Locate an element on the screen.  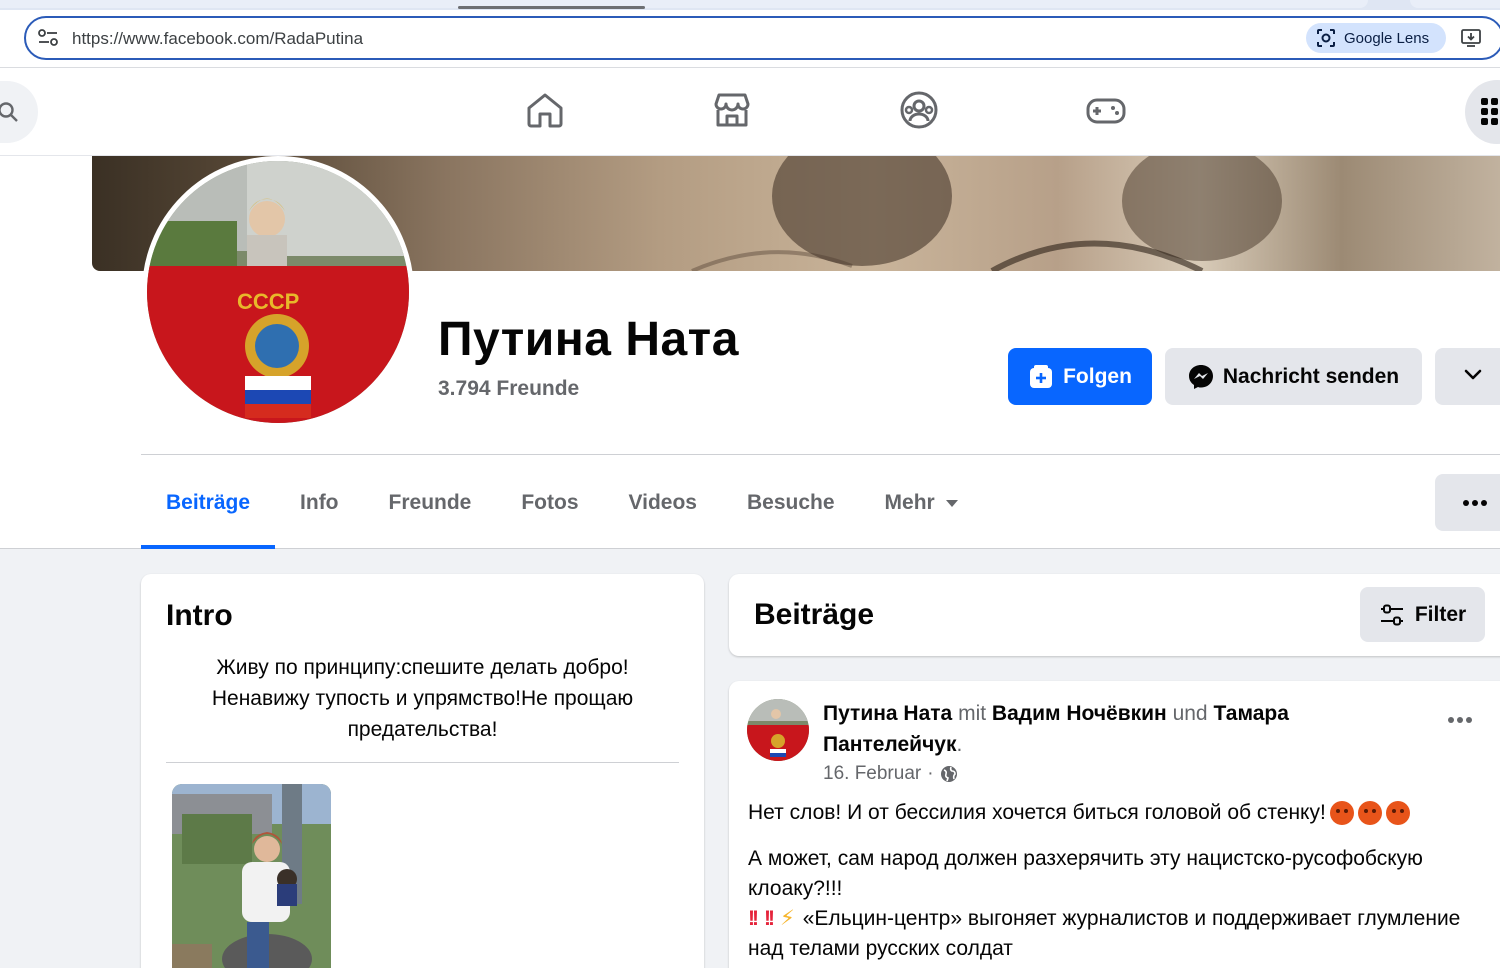
post-options-icon is located at coordinates (1460, 720).